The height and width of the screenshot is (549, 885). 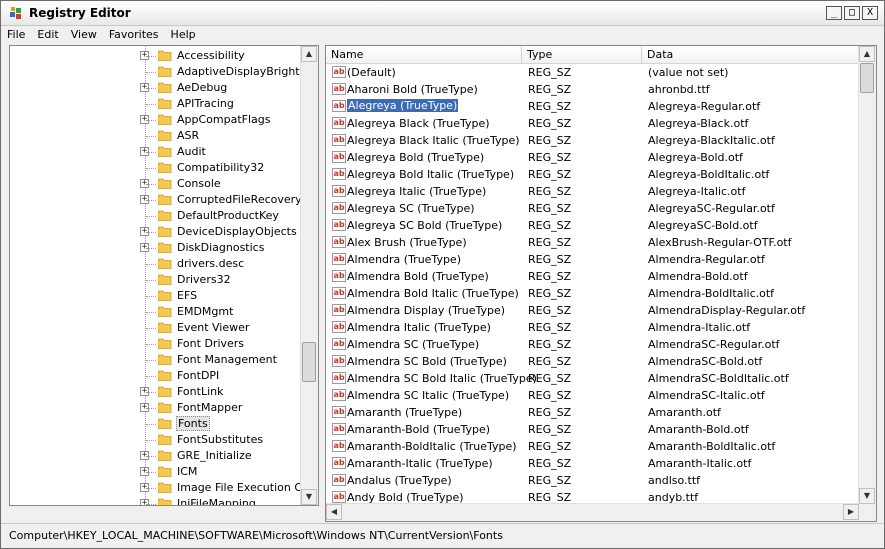 I want to click on tree-item: Event Viewer, so click(x=155, y=328).